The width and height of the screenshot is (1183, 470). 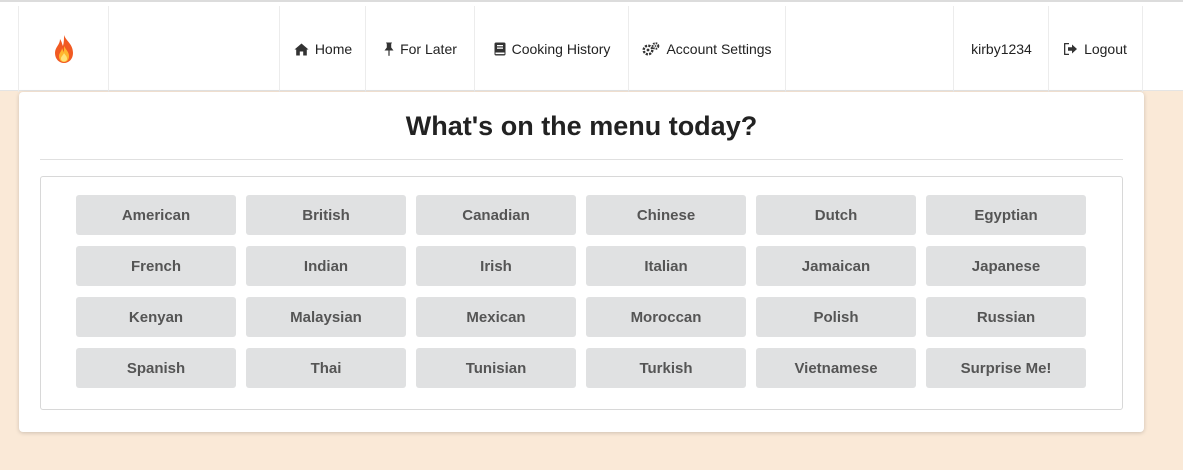 I want to click on cuisine-button-indian: Indian, so click(x=326, y=266).